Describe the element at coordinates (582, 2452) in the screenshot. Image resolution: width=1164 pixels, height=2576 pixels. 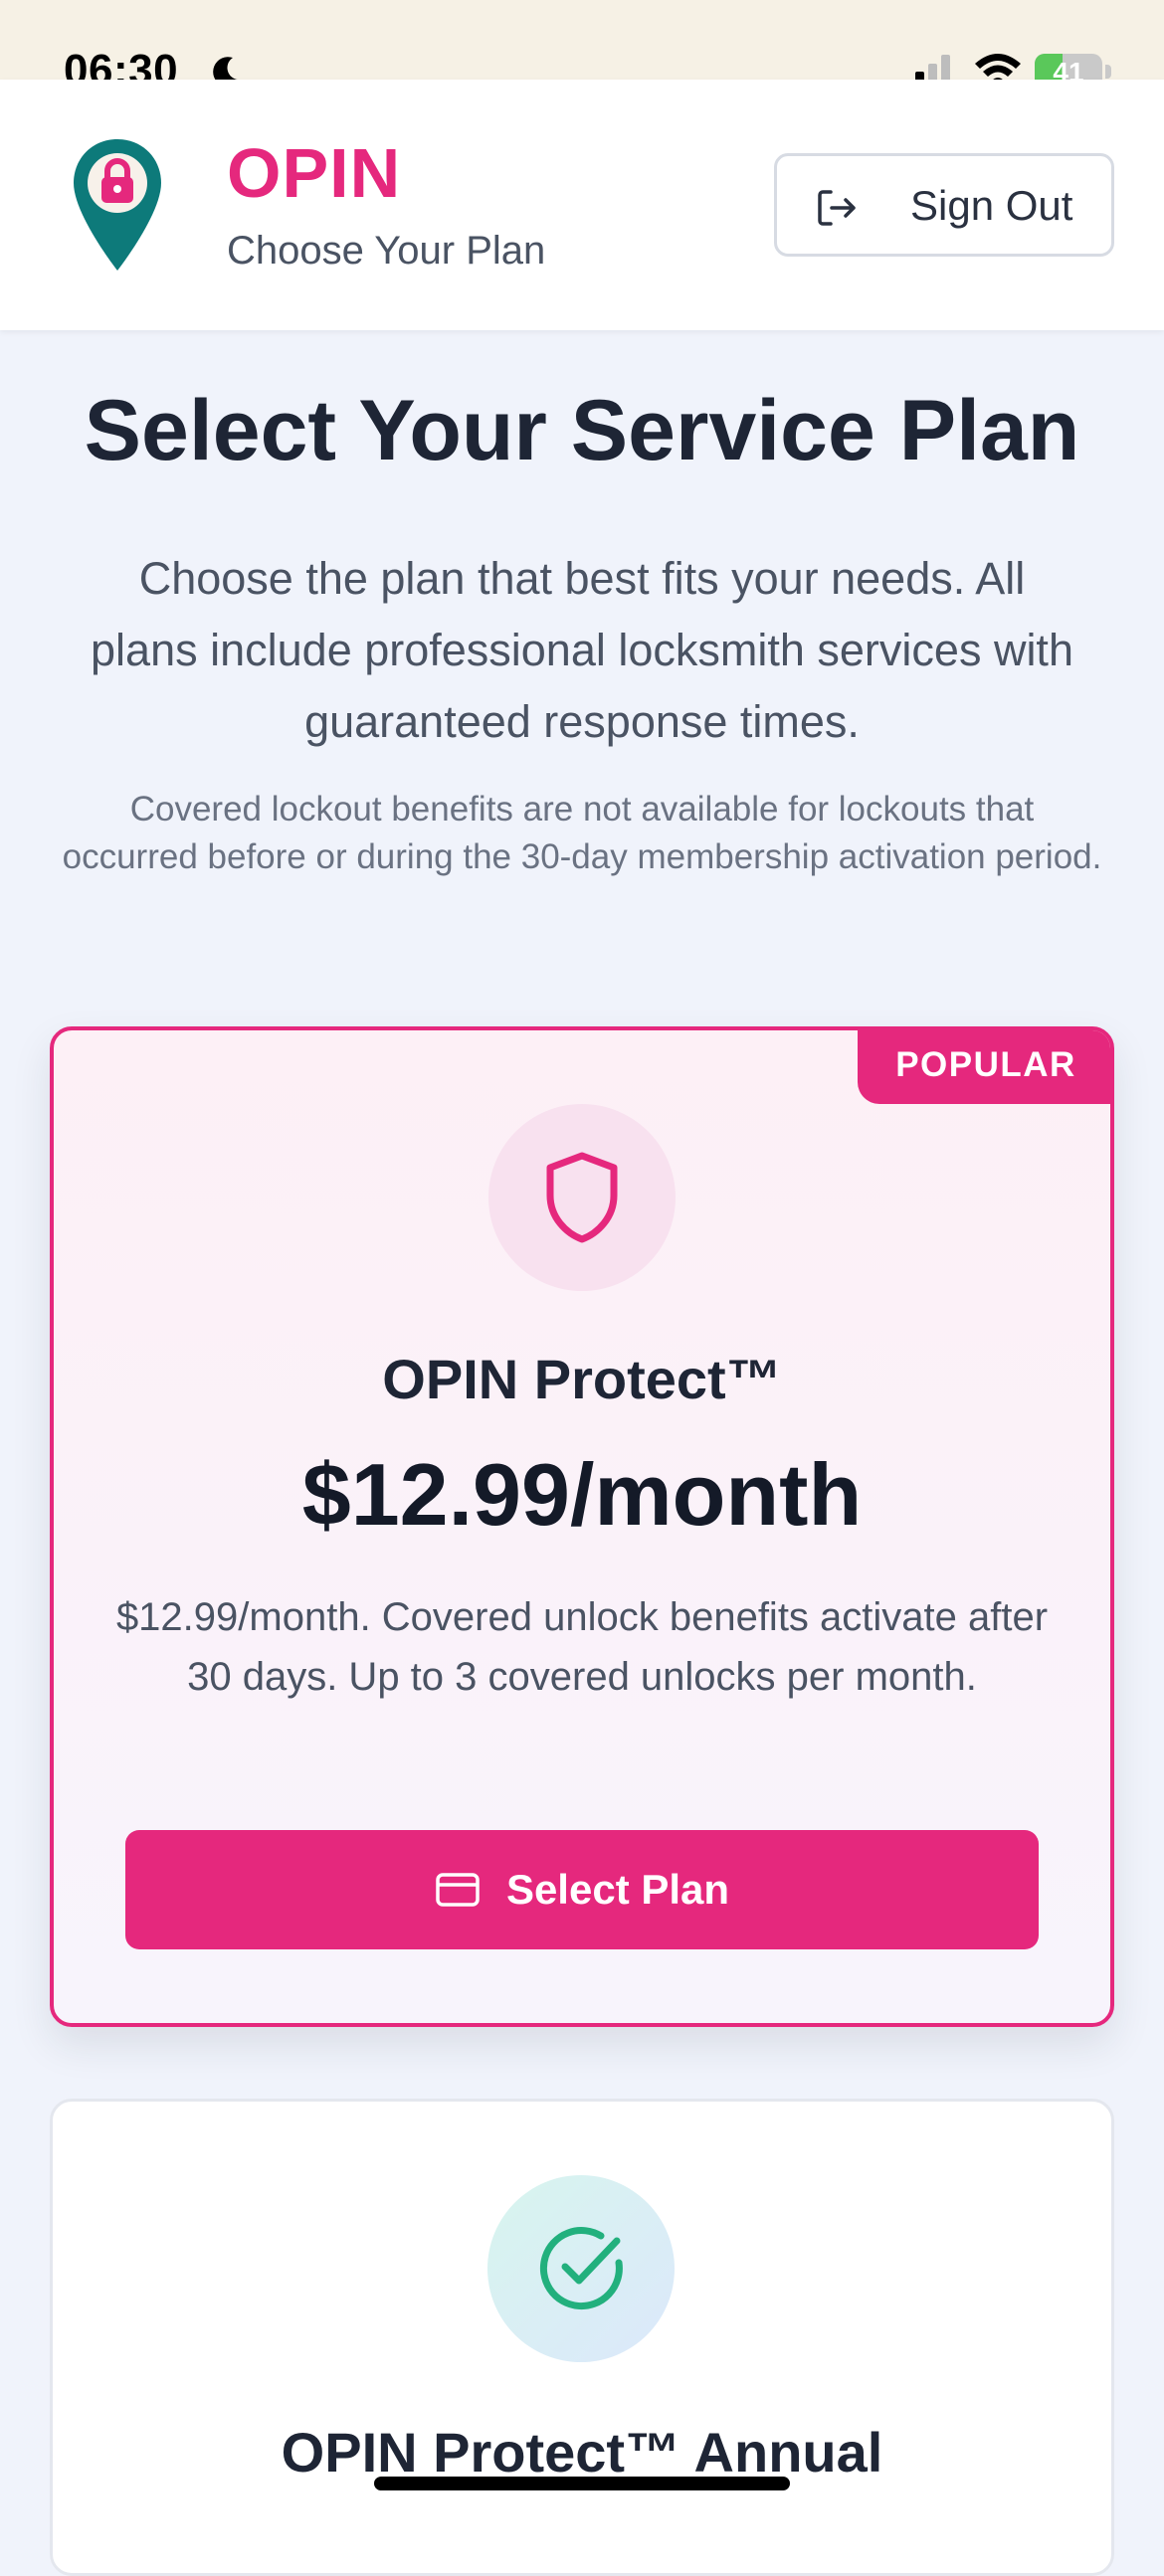
I see `plan-name: OPIN Protect™ Annual` at that location.